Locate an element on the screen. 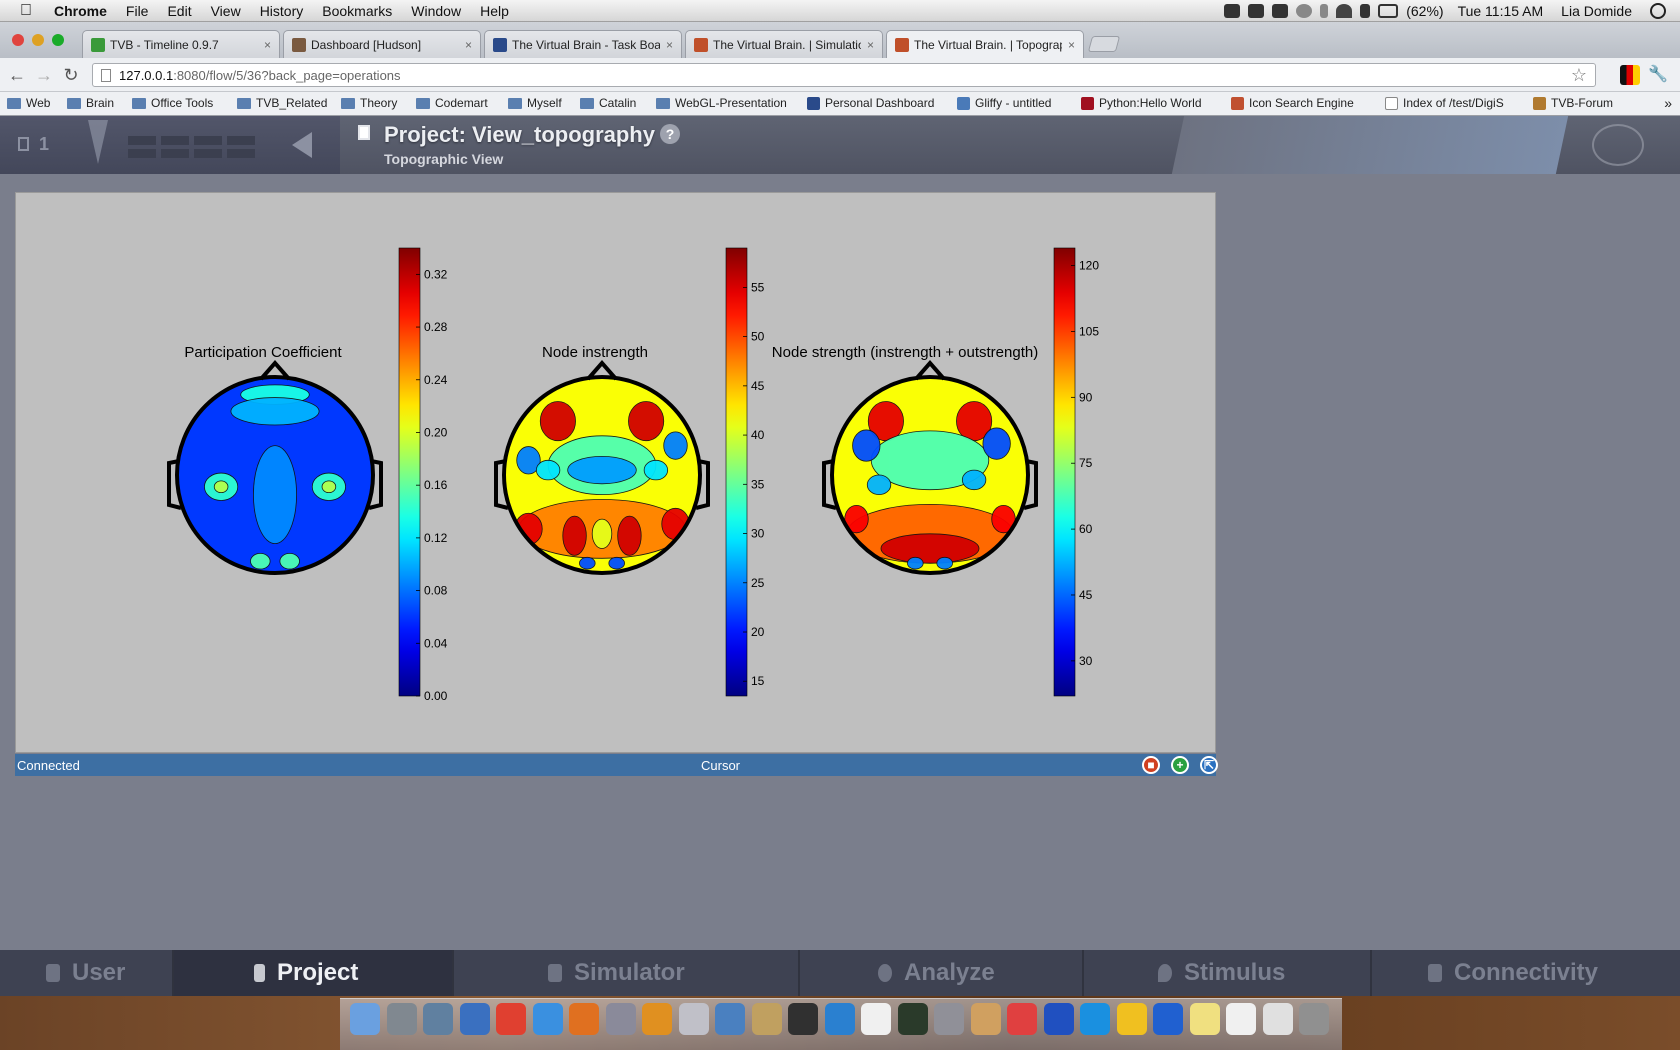 The height and width of the screenshot is (1050, 1680). close-window-icon is located at coordinates (18, 40).